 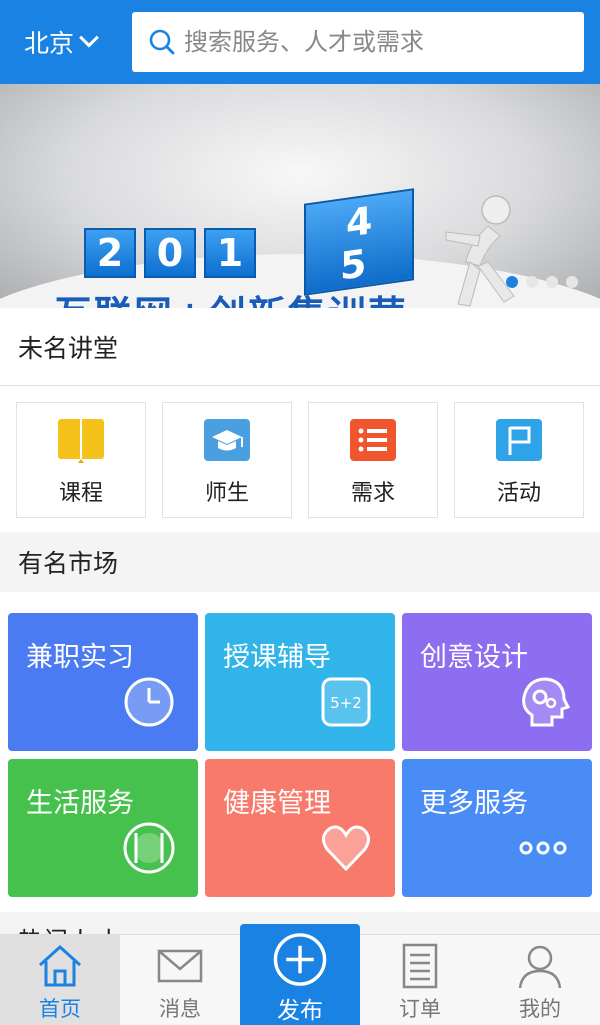 What do you see at coordinates (497, 682) in the screenshot?
I see `market-tile-design: 创意设计` at bounding box center [497, 682].